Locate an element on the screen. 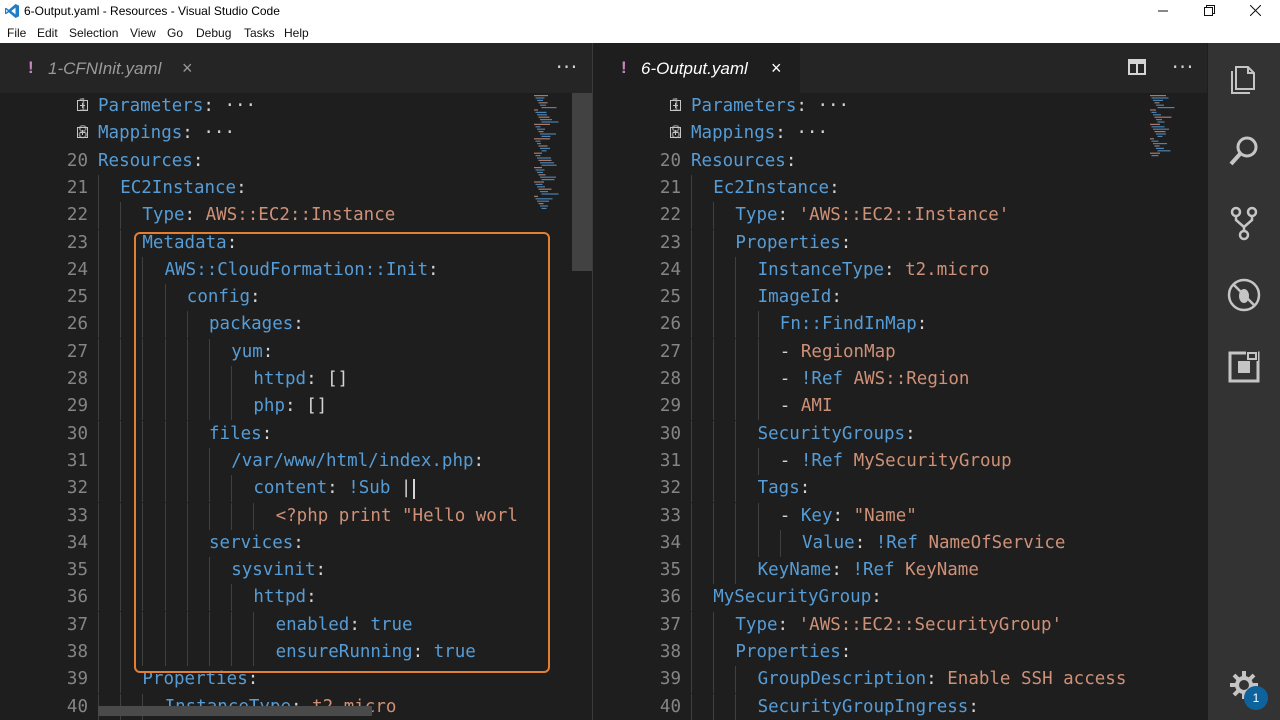 Image resolution: width=1280 pixels, height=720 pixels. code-line: 22 Type: AWS::EC2::Instance is located at coordinates (296, 216).